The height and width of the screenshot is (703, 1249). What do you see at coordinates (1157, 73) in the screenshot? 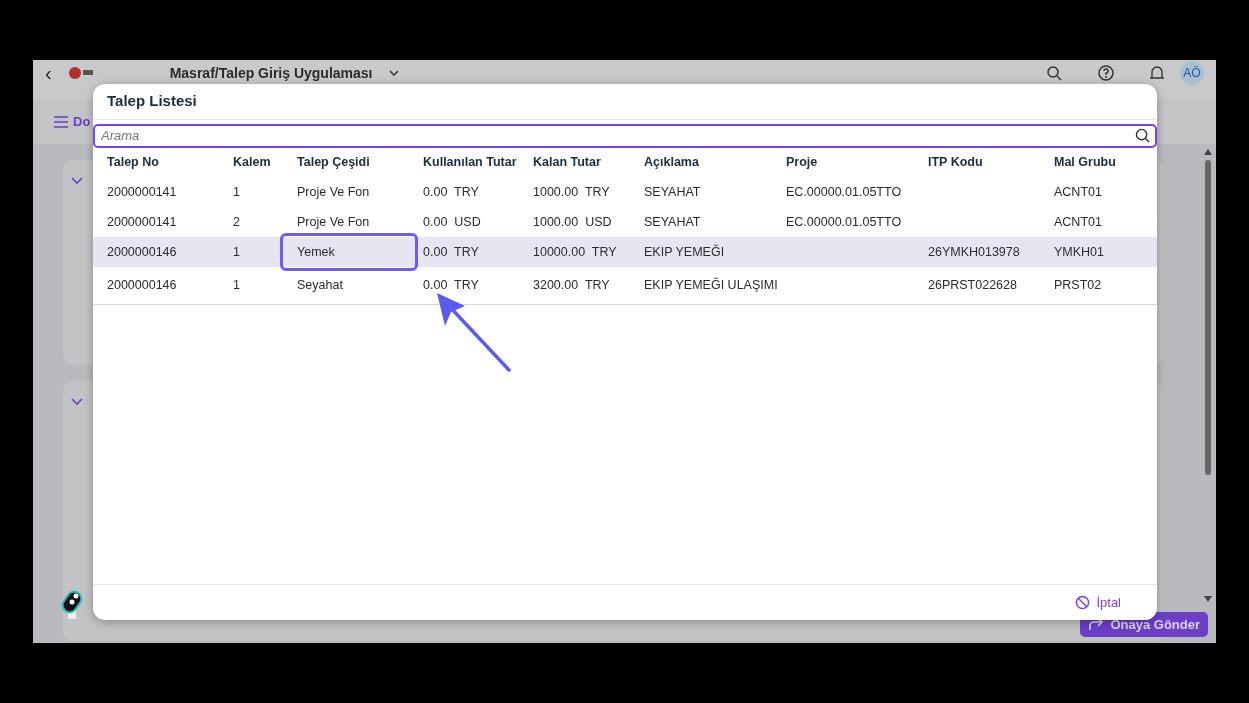
I see `bell-icon` at bounding box center [1157, 73].